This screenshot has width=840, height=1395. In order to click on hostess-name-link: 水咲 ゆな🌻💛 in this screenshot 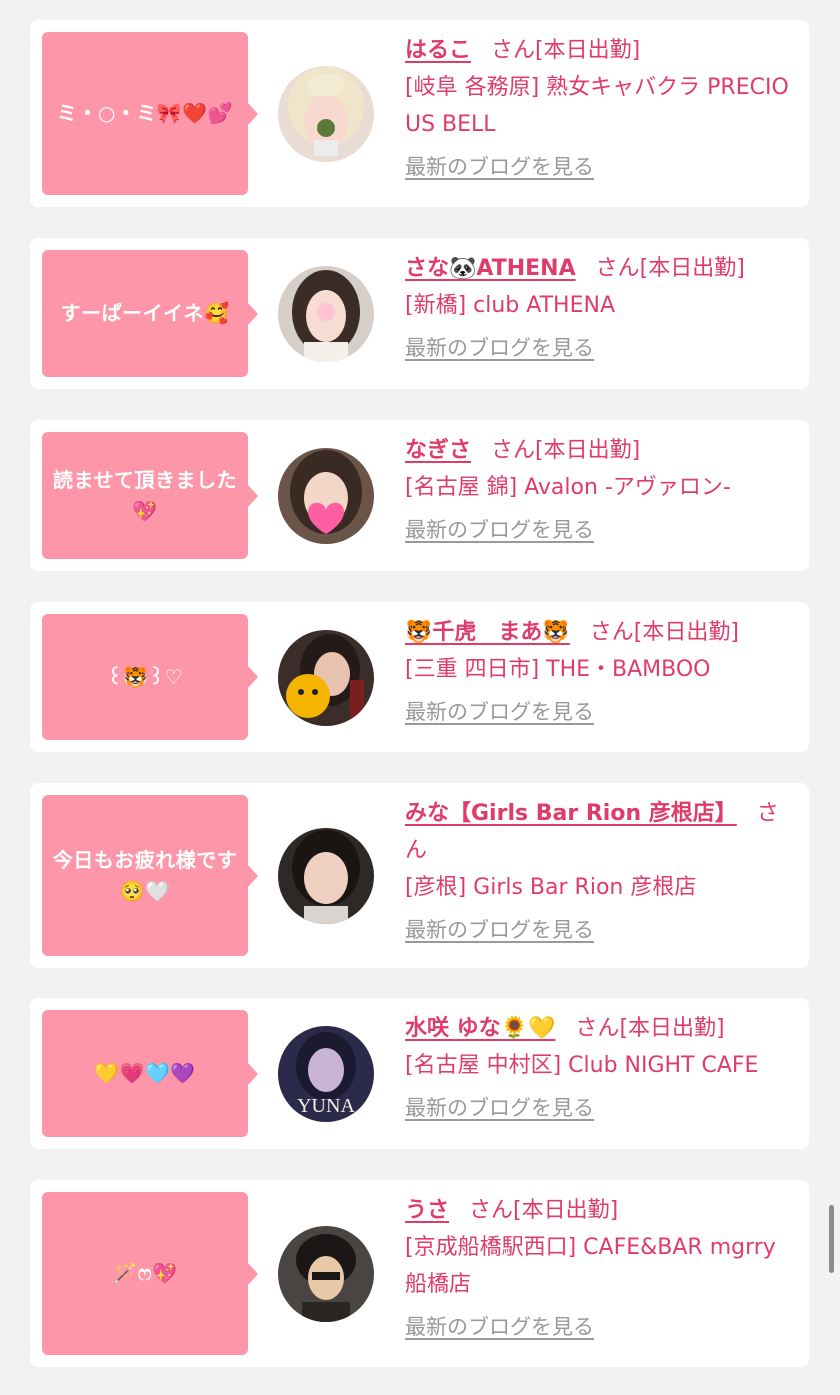, I will do `click(480, 1028)`.